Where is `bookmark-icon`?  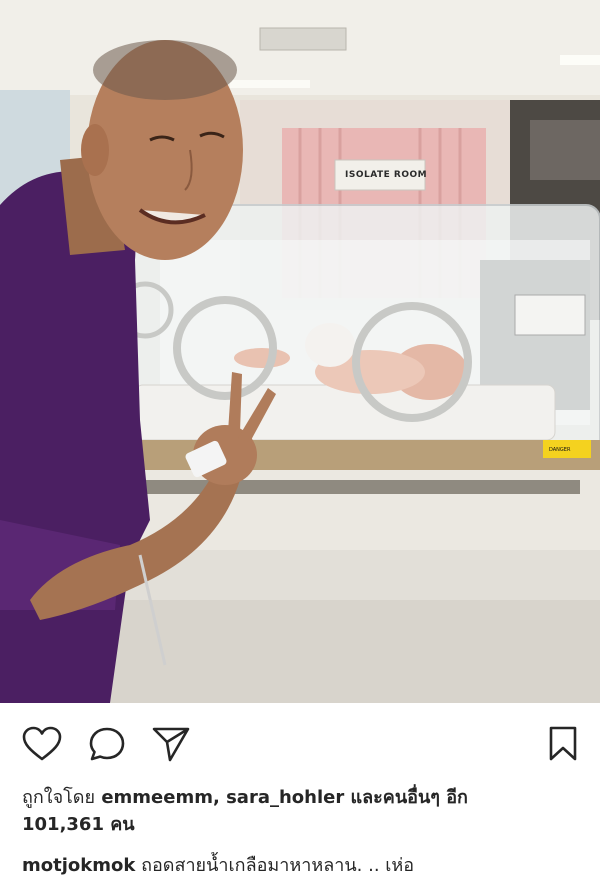 bookmark-icon is located at coordinates (563, 744).